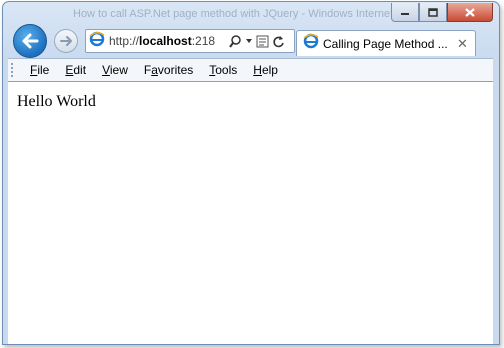 This screenshot has width=504, height=348. I want to click on tab-active: Calling Page Method ... ✕, so click(386, 43).